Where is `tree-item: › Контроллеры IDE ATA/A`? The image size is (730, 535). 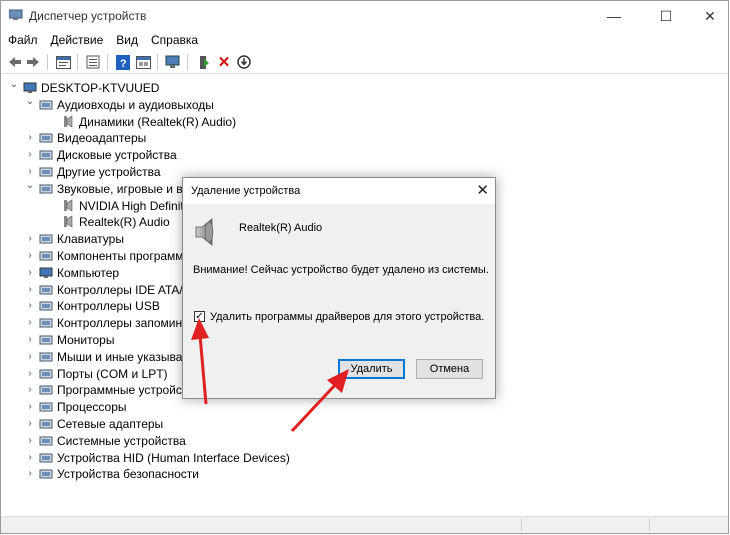
tree-item: › Контроллеры IDE ATA/A is located at coordinates (108, 289).